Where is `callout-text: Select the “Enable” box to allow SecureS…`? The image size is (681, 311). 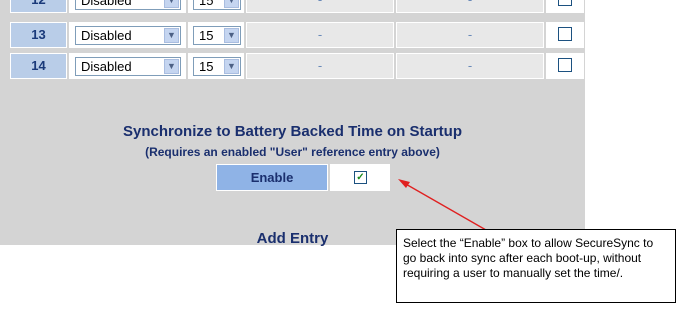 callout-text: Select the “Enable” box to allow SecureS… is located at coordinates (528, 258).